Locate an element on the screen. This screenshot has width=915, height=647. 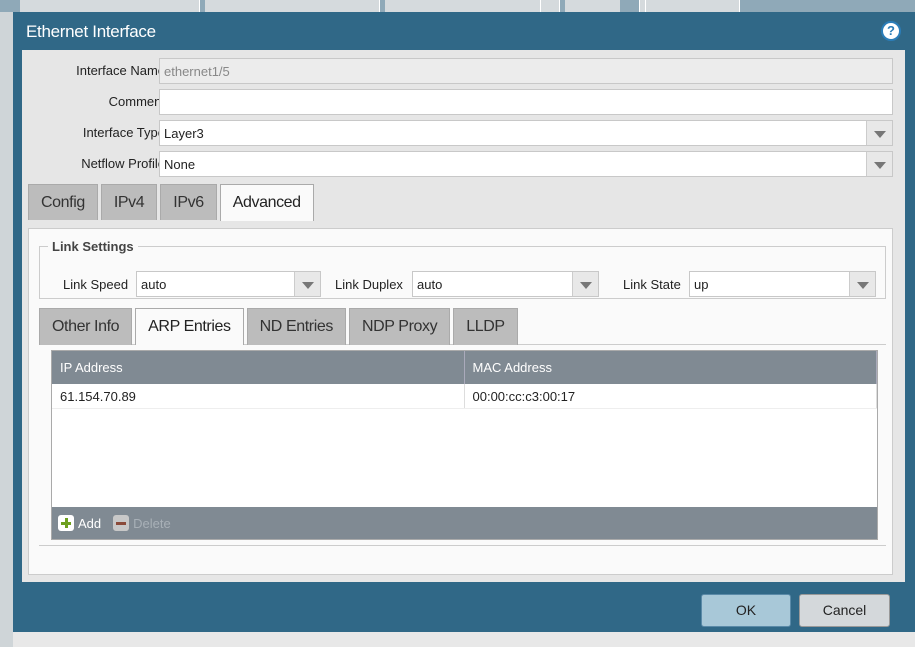
ip-address-cell: 61.154.70.89 is located at coordinates (258, 396).